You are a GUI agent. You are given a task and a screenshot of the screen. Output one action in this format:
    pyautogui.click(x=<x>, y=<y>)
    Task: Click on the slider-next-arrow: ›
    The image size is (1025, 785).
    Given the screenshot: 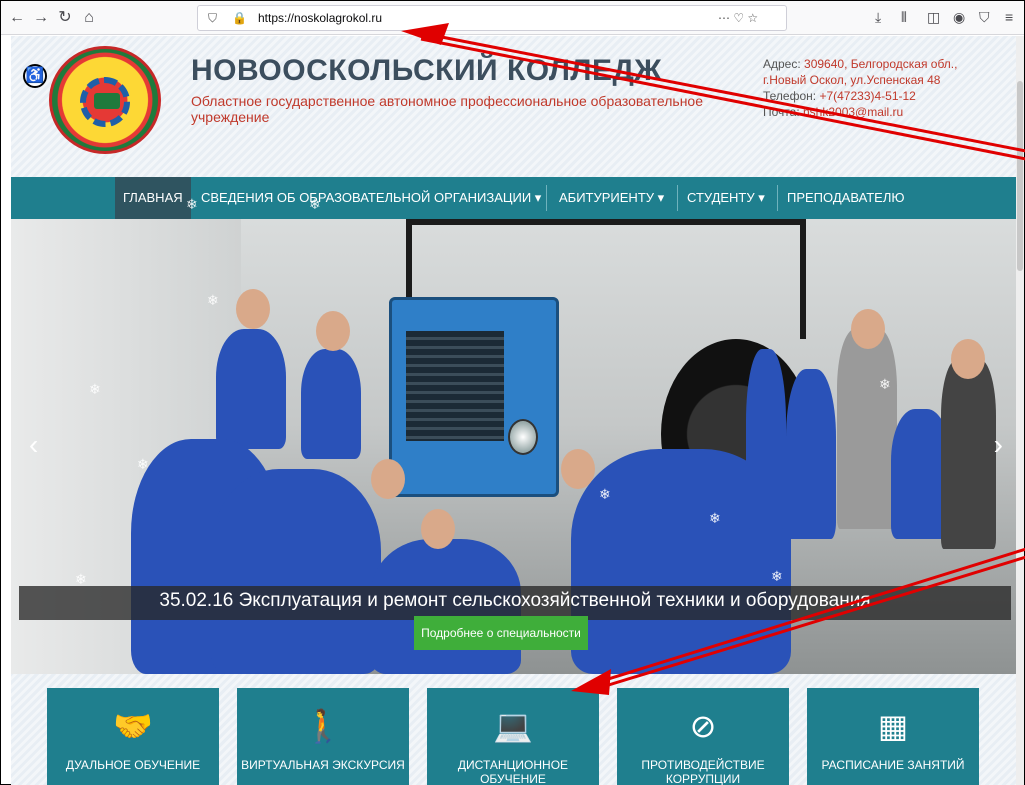 What is the action you would take?
    pyautogui.click(x=998, y=445)
    